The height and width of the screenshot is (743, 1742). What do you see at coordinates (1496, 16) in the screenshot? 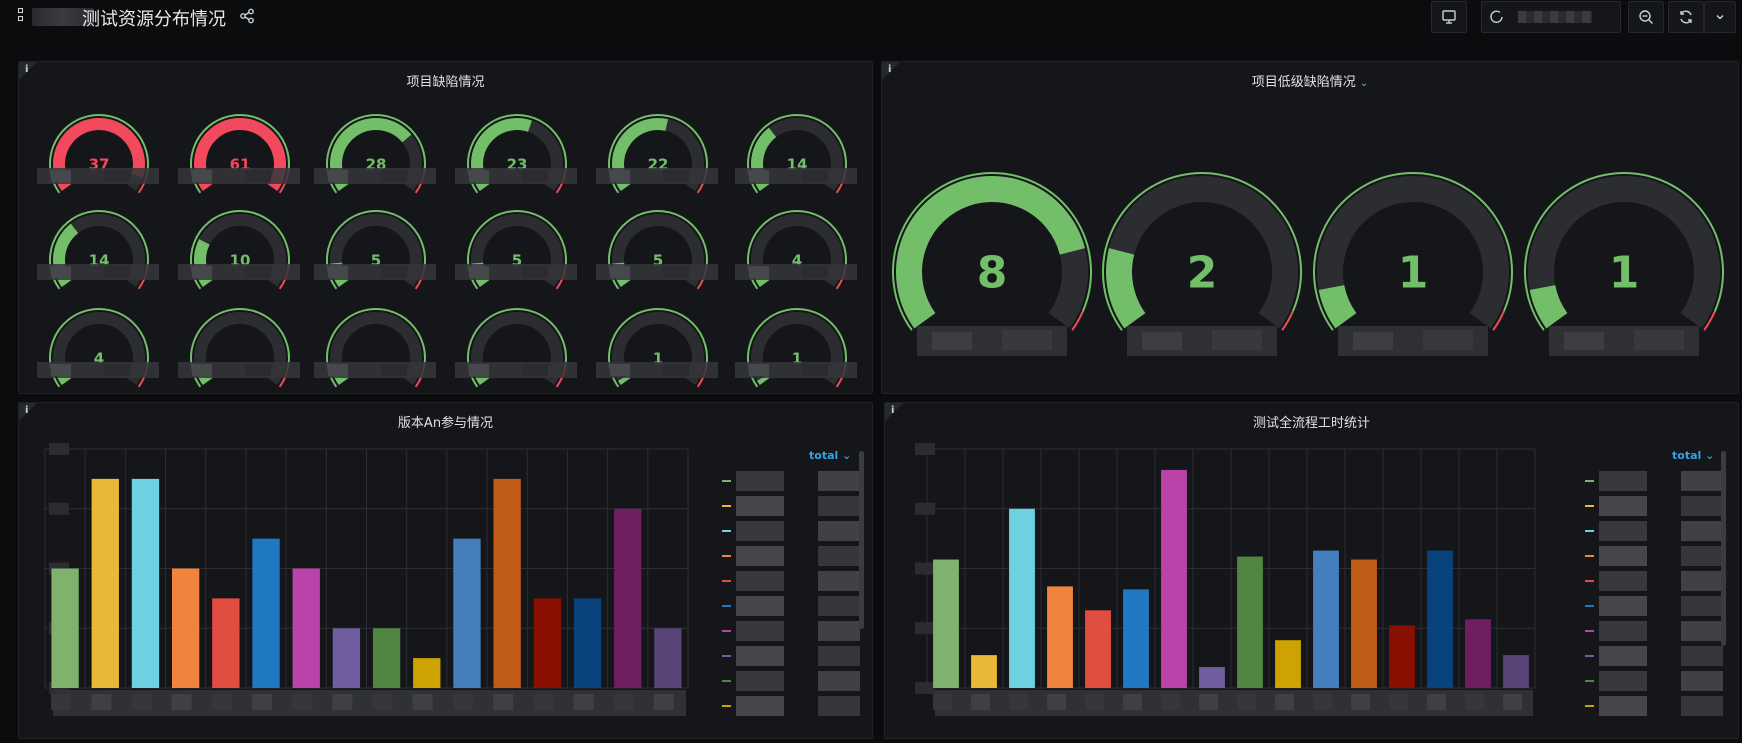
I see `clock-icon` at bounding box center [1496, 16].